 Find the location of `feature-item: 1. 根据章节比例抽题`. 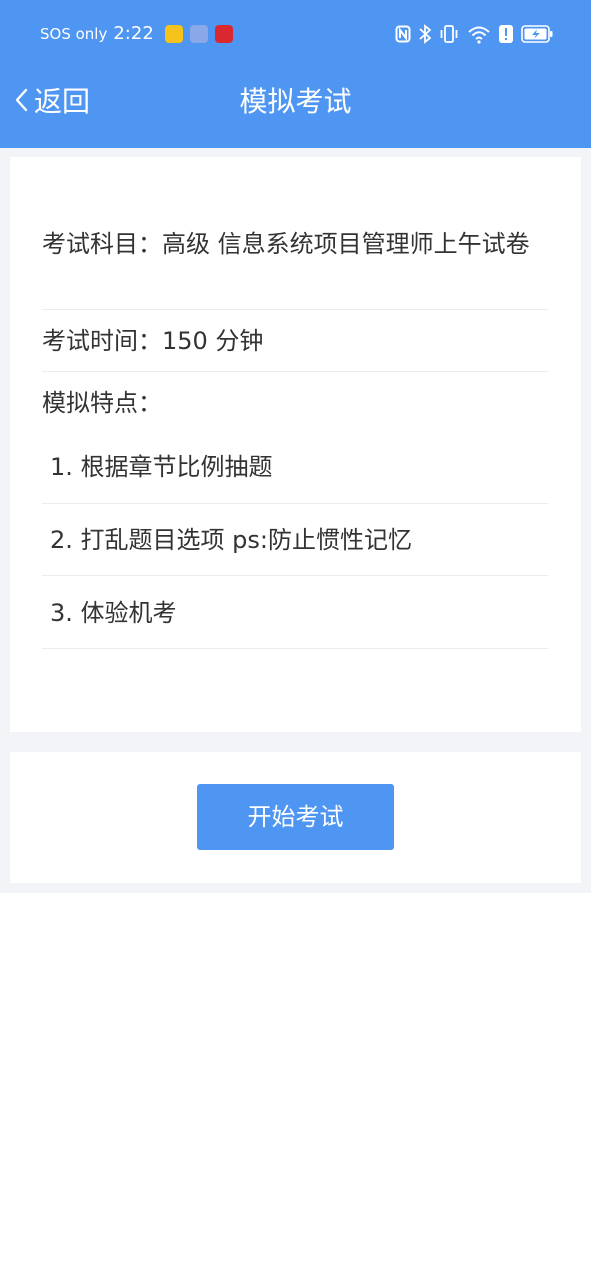

feature-item: 1. 根据章节比例抽题 is located at coordinates (161, 467).